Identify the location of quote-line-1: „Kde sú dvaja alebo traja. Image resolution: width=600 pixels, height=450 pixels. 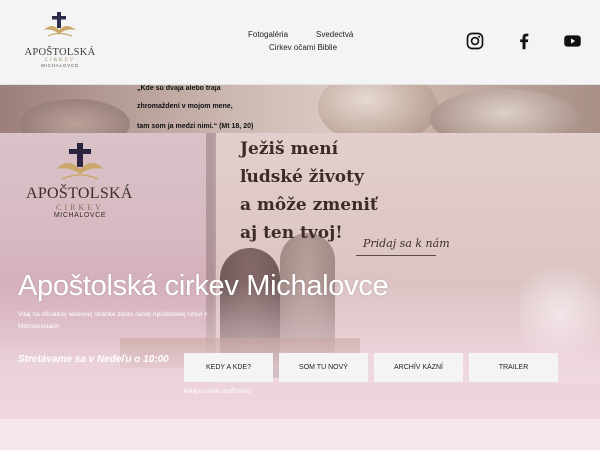
(179, 88).